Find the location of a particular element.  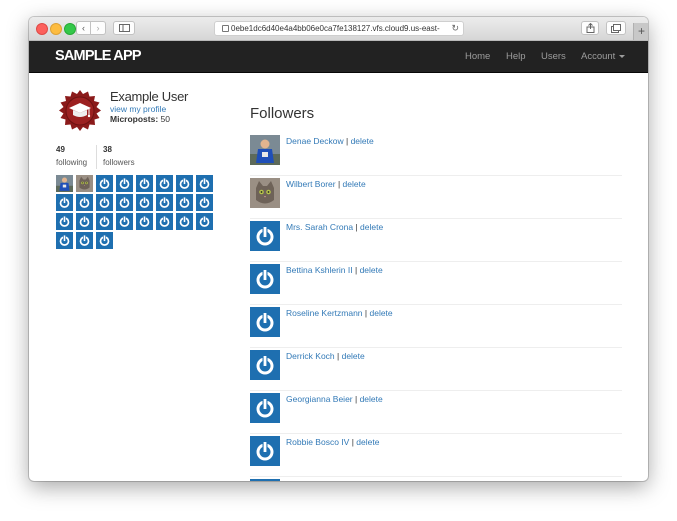

tabs-icon is located at coordinates (616, 28).